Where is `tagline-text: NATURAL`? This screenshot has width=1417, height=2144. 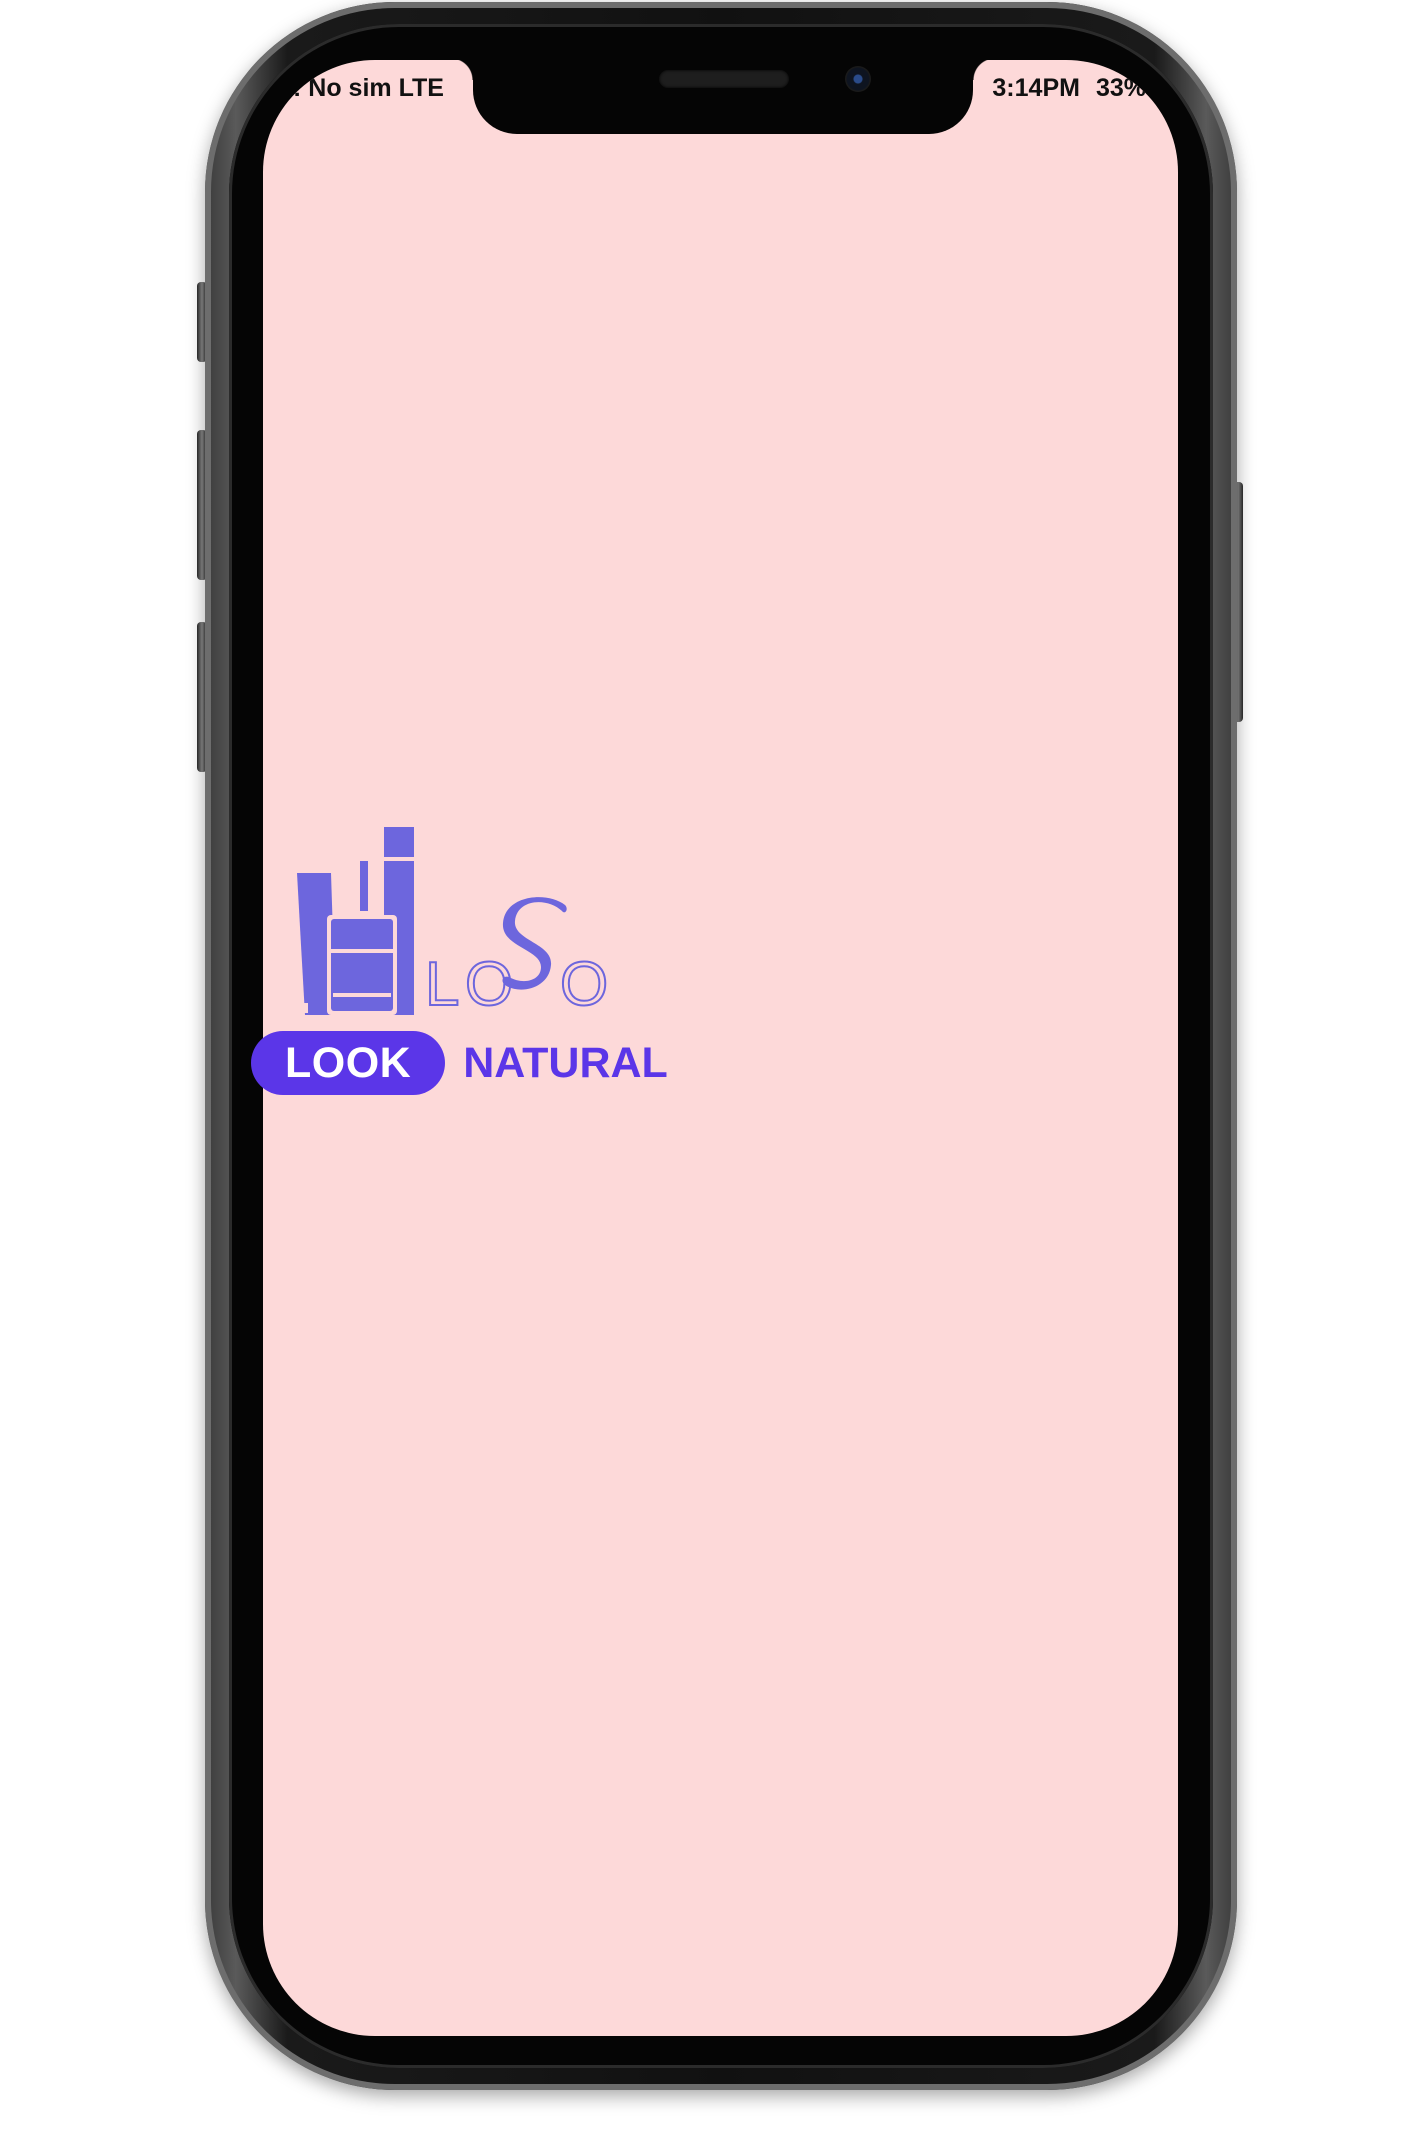
tagline-text: NATURAL is located at coordinates (565, 1063).